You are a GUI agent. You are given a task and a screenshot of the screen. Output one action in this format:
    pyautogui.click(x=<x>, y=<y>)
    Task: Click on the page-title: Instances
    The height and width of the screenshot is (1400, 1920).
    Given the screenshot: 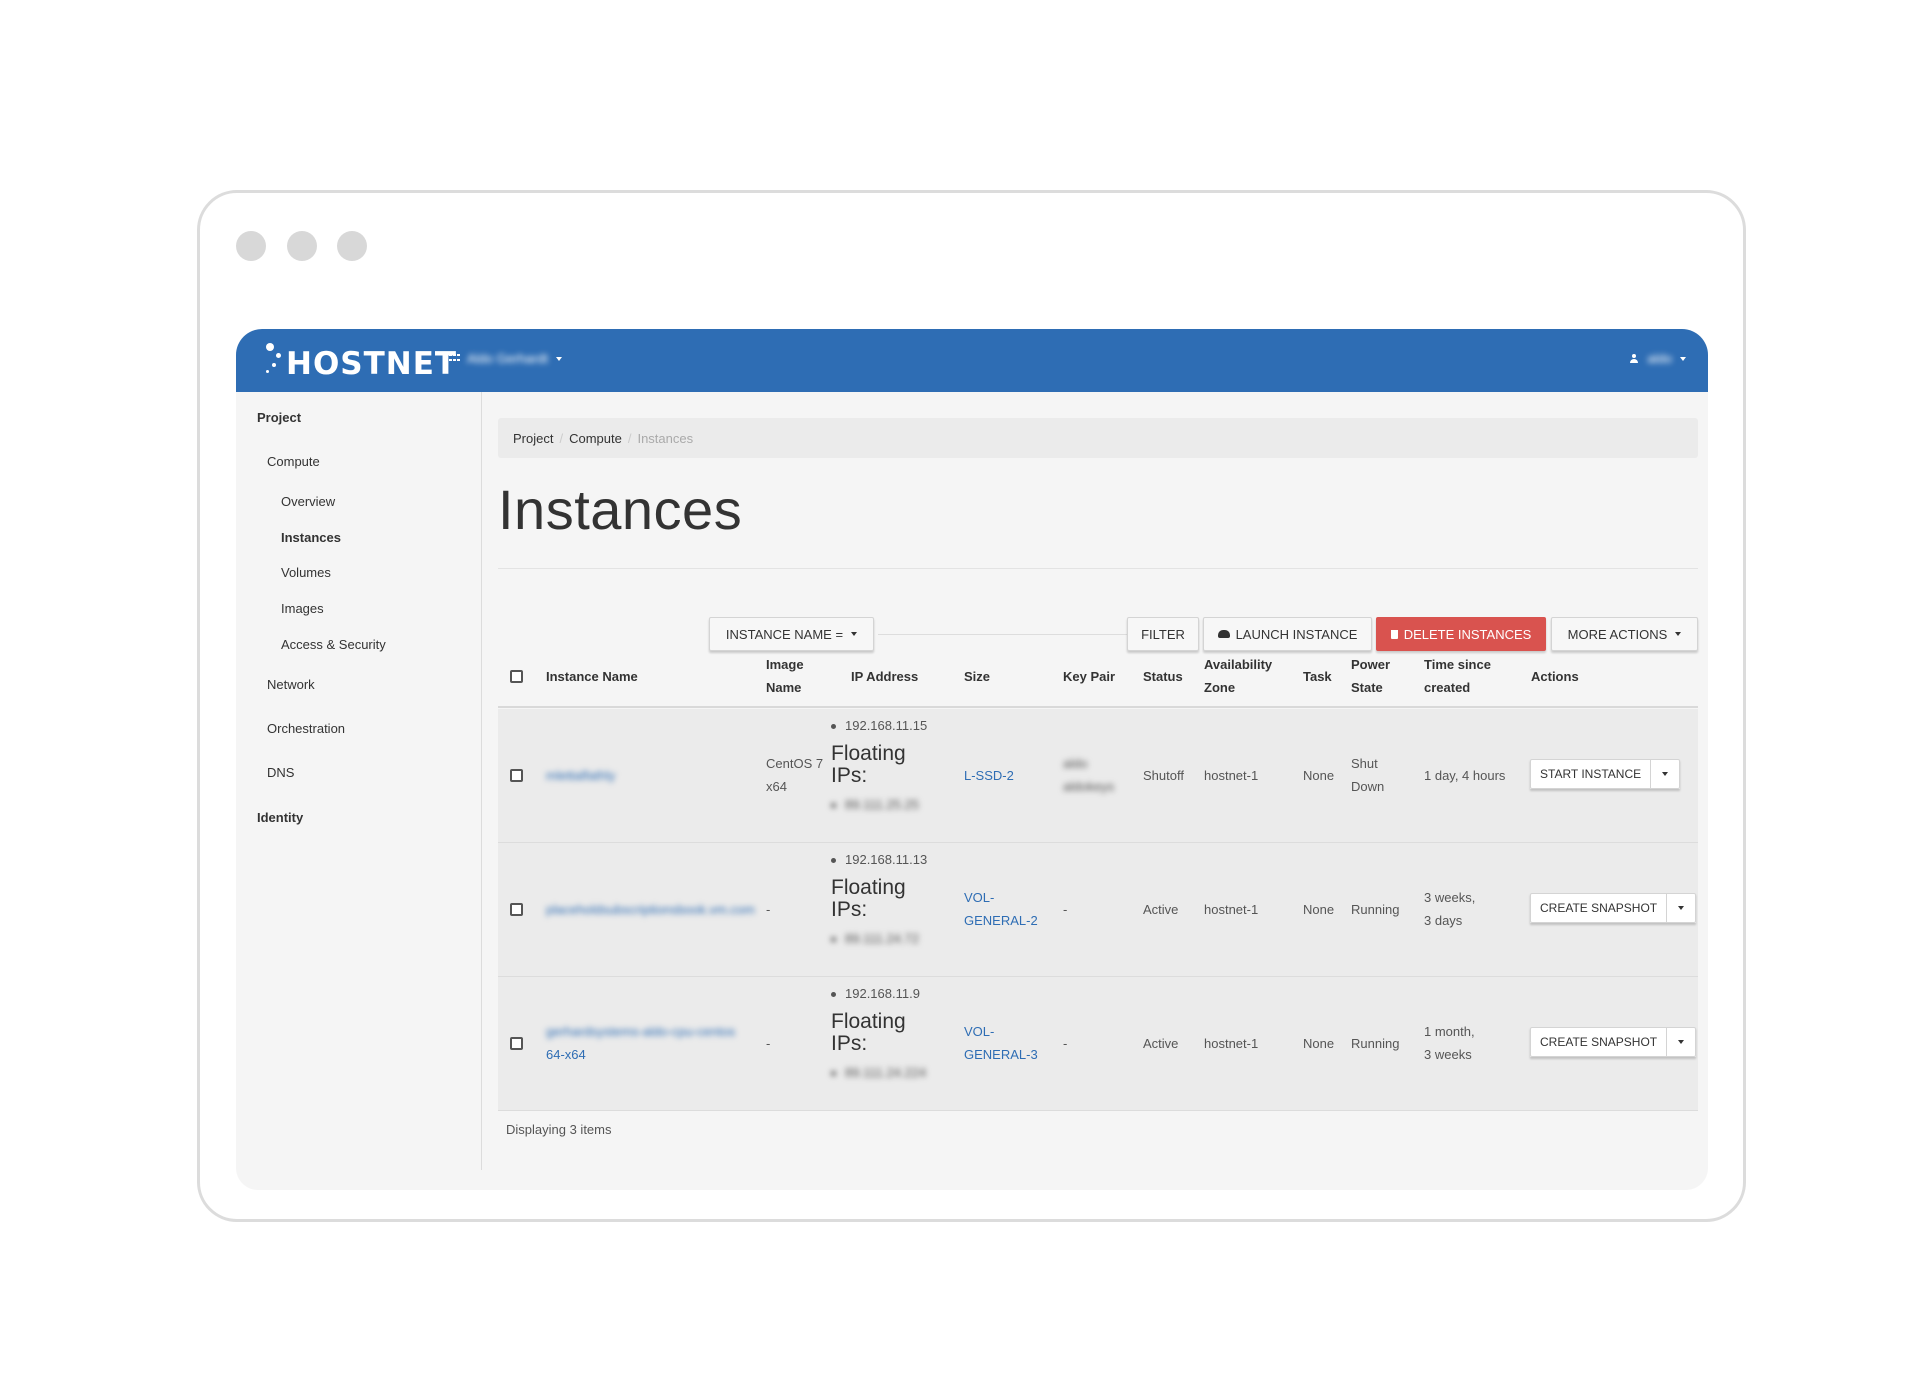 What is the action you would take?
    pyautogui.click(x=620, y=509)
    